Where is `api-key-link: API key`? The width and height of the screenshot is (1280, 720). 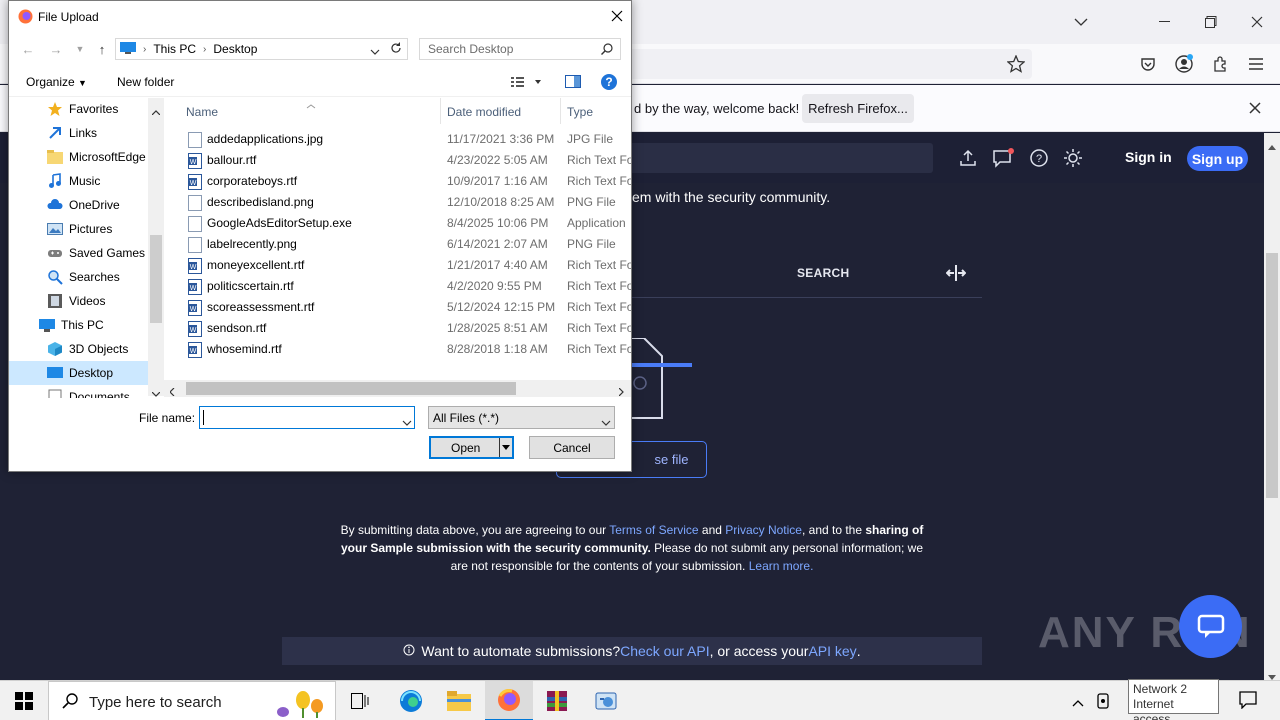
api-key-link: API key is located at coordinates (832, 651).